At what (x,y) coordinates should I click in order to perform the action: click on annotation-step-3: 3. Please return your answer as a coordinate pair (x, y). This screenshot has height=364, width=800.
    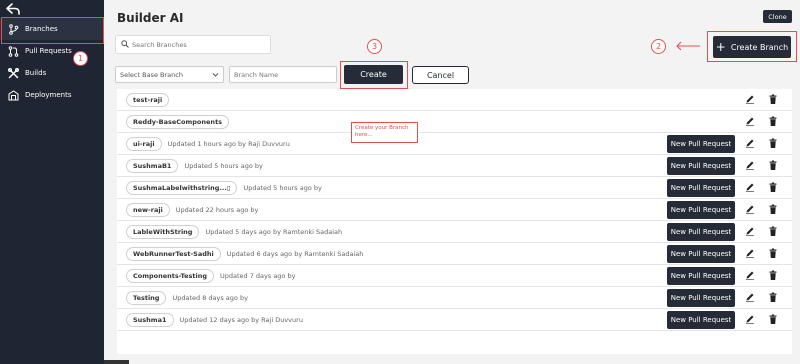
    Looking at the image, I should click on (374, 46).